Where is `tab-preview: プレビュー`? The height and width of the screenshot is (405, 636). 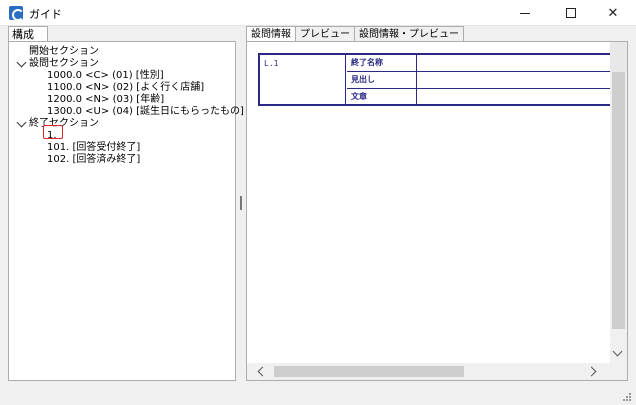 tab-preview: プレビュー is located at coordinates (325, 34).